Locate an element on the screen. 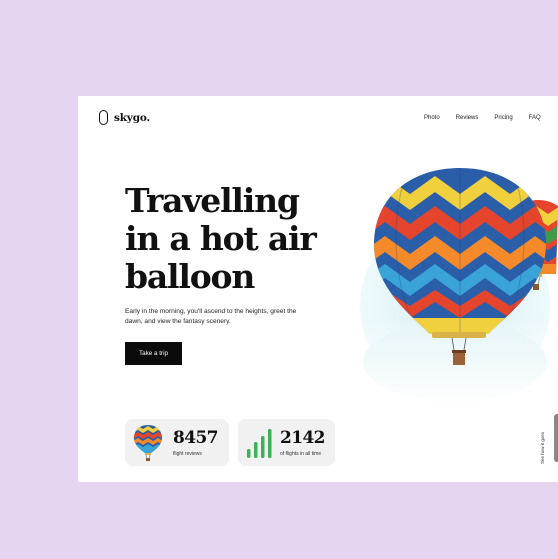 The image size is (558, 559). brand-name: skygo. is located at coordinates (132, 117).